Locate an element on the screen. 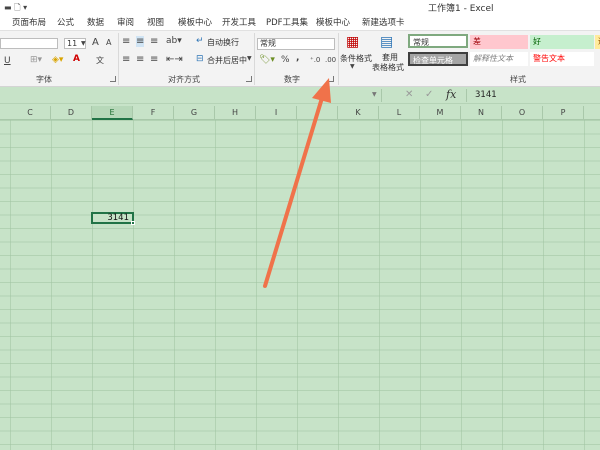 The width and height of the screenshot is (600, 450). annotation-arrow is located at coordinates (297, 183).